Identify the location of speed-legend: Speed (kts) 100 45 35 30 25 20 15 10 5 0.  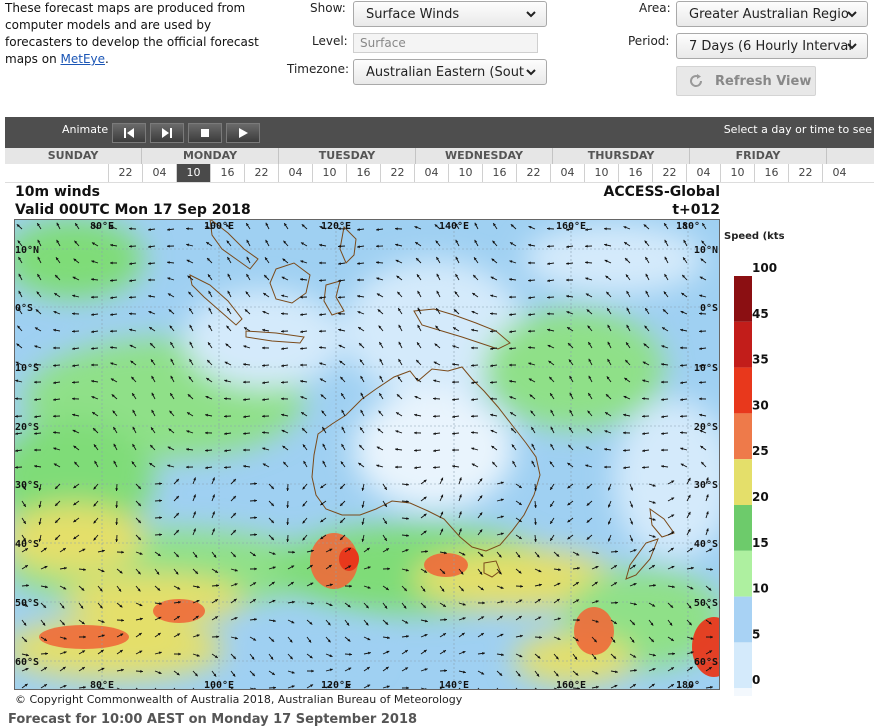
(754, 463).